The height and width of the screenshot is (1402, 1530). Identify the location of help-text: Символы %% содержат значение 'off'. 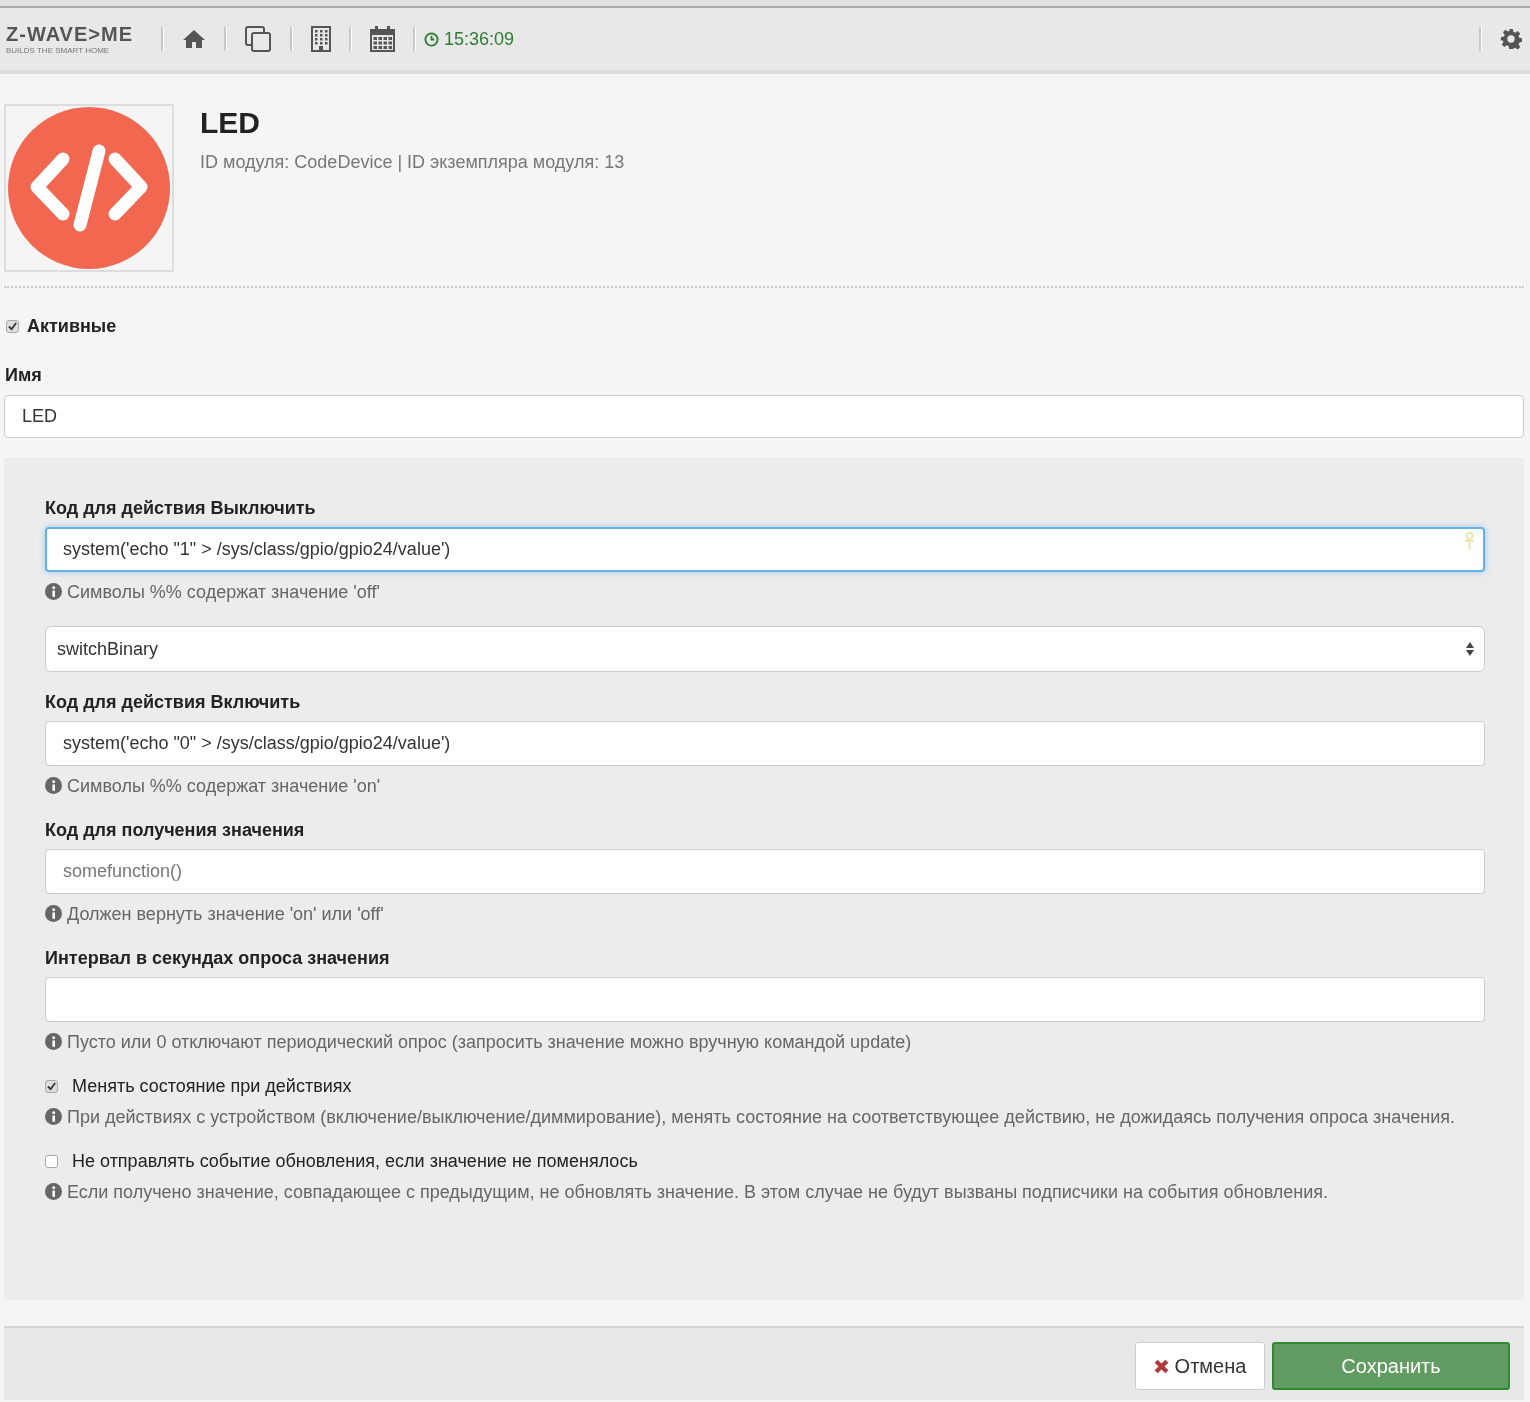
(765, 592).